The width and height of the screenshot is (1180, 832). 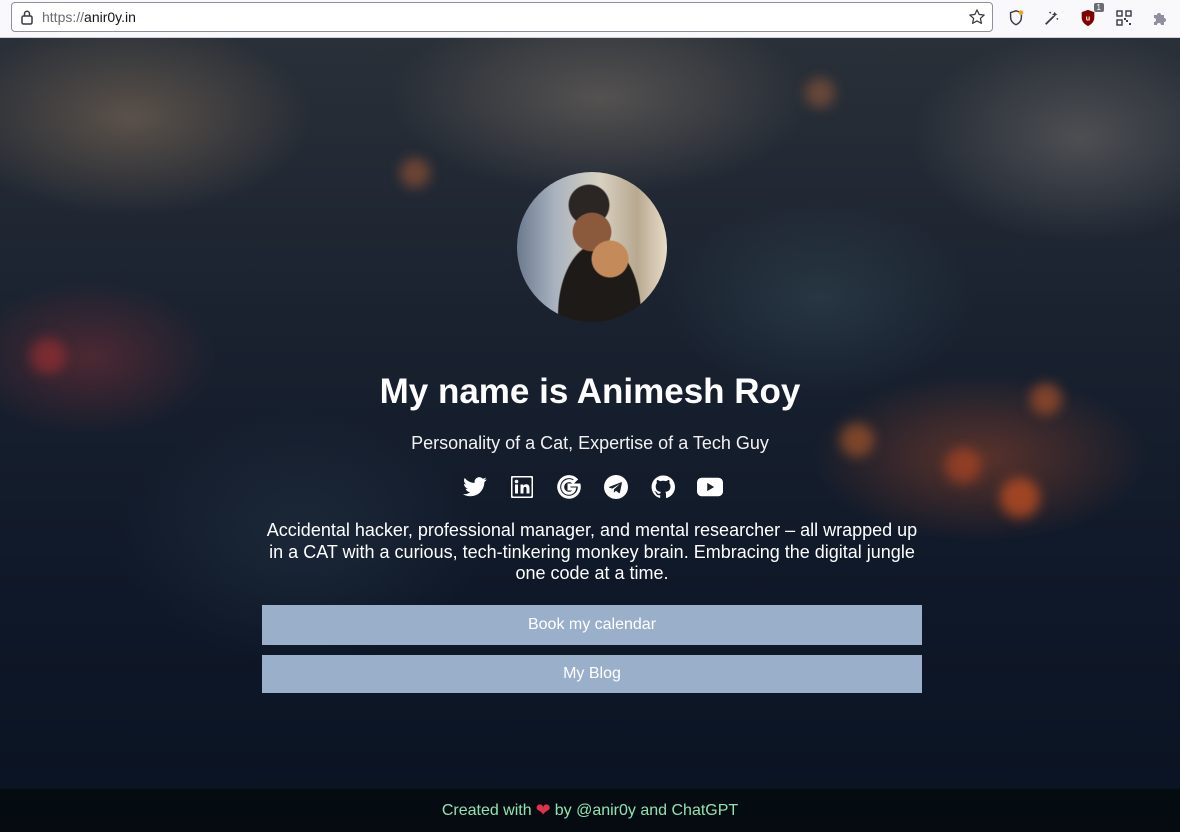 I want to click on linkedin-icon, so click(x=522, y=487).